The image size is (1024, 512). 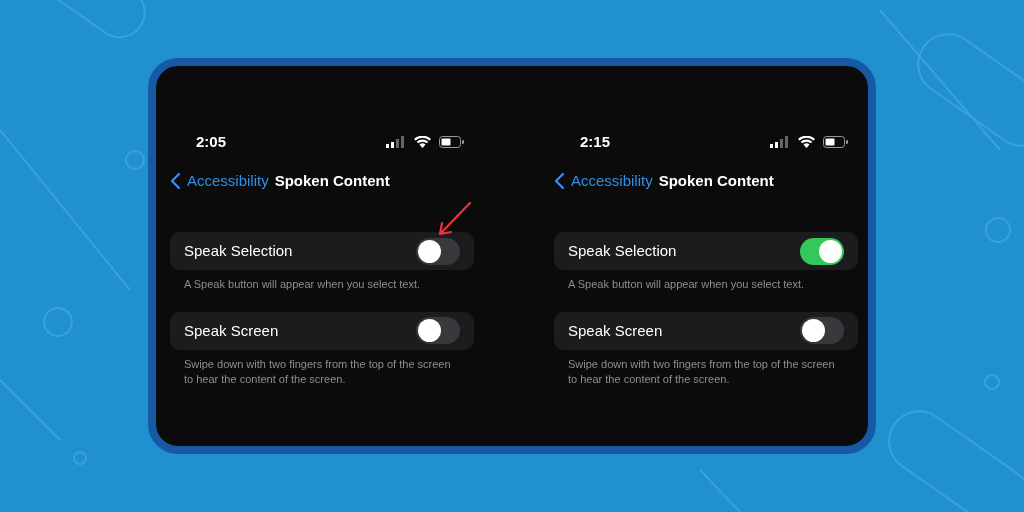 What do you see at coordinates (595, 141) in the screenshot?
I see `status-time: 2:15` at bounding box center [595, 141].